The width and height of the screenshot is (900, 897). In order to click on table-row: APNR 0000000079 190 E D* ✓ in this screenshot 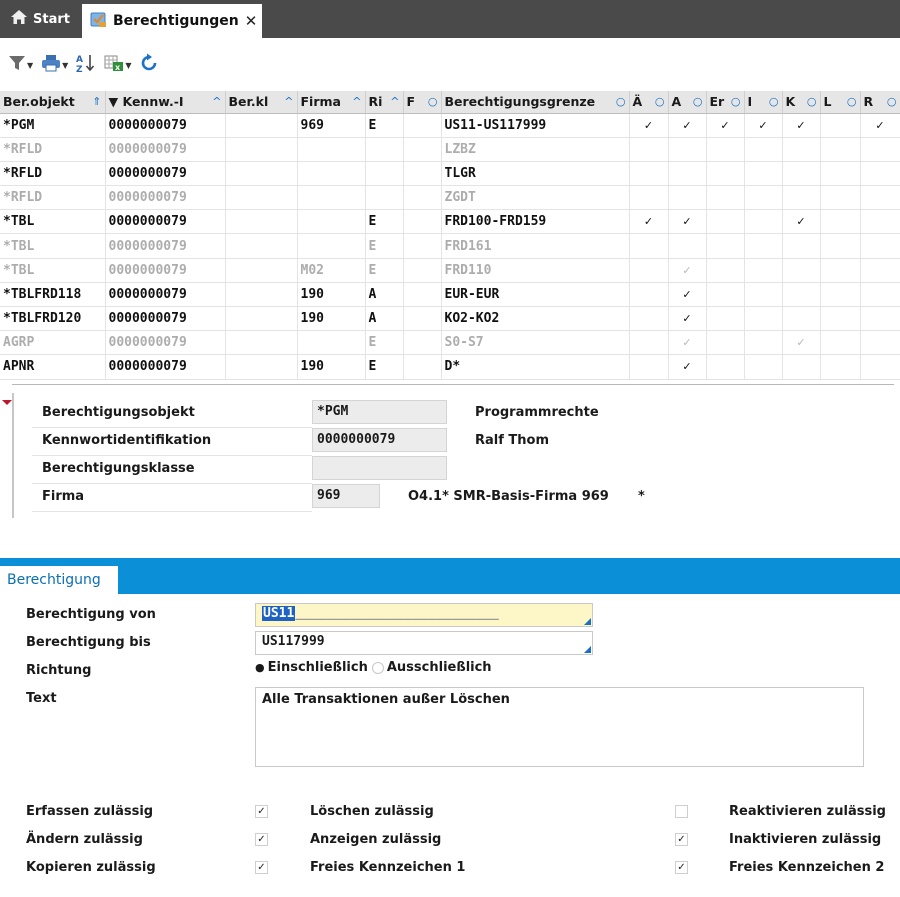, I will do `click(450, 367)`.